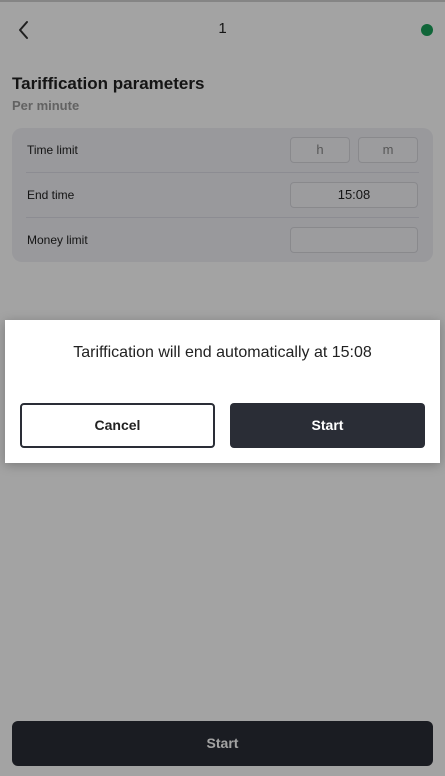  Describe the element at coordinates (327, 425) in the screenshot. I see `dialog-start-button: Start` at that location.